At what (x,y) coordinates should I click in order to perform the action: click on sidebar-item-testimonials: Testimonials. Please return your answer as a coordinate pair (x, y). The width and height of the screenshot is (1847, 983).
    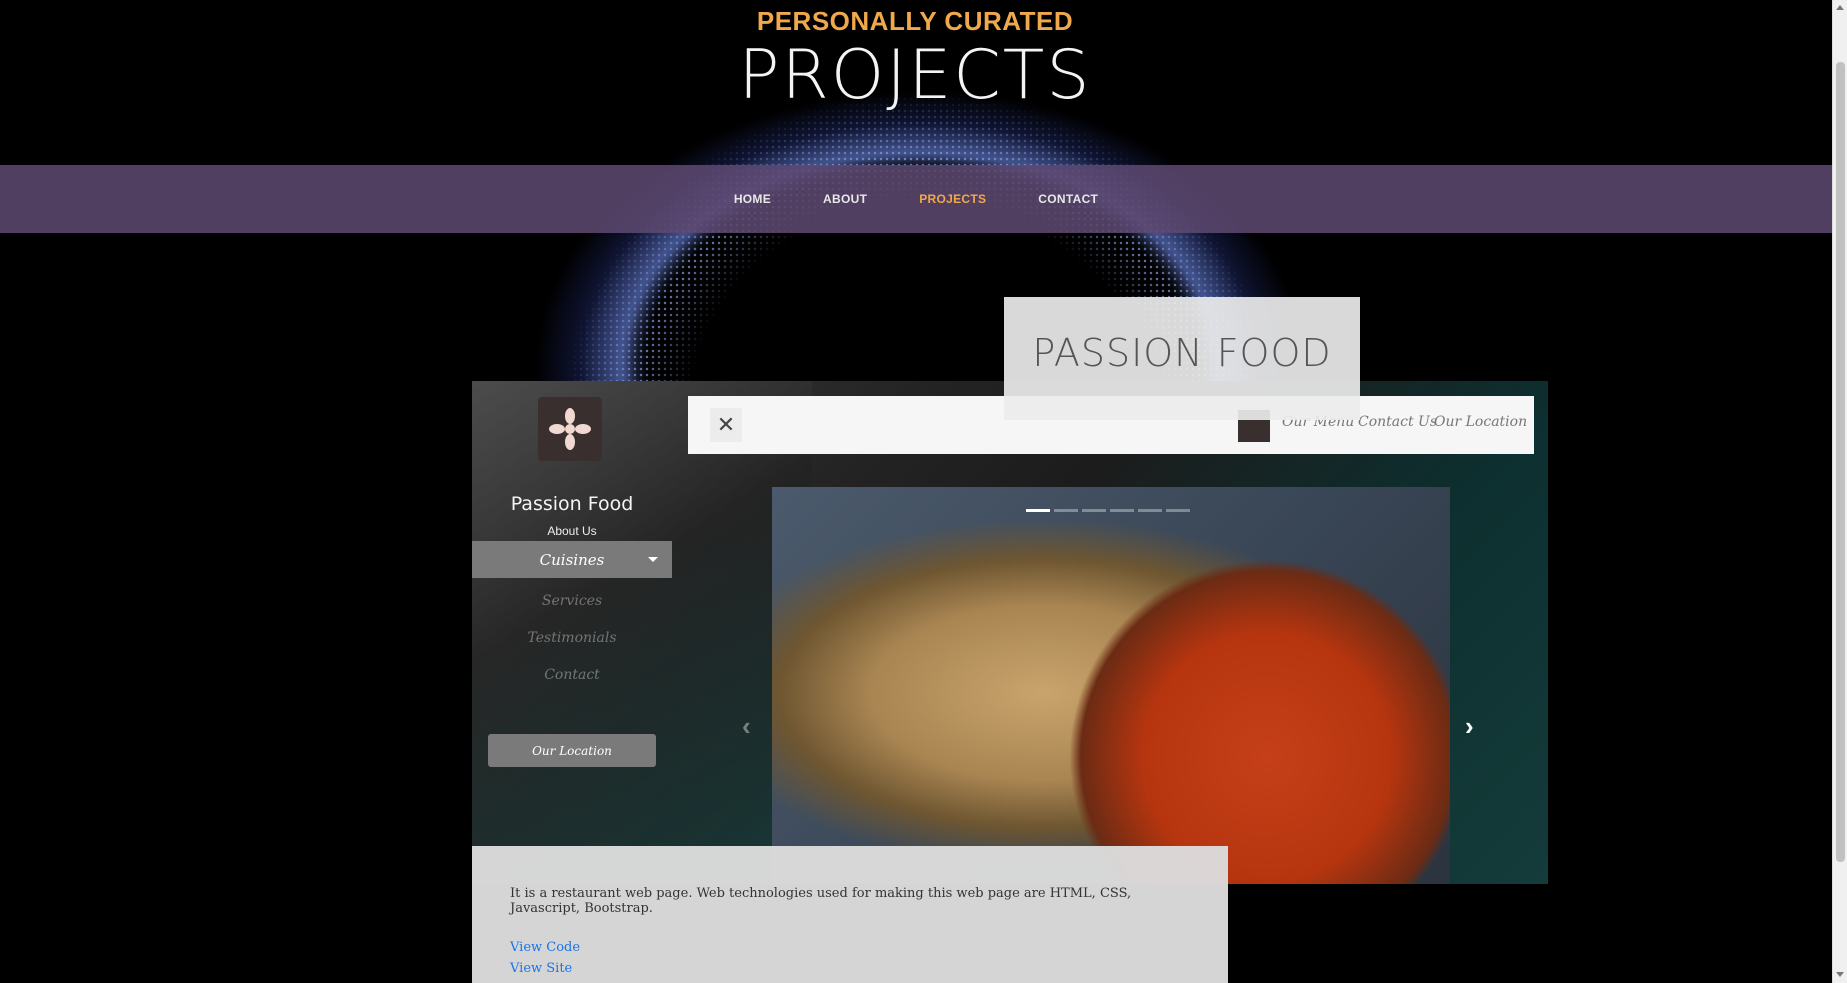
    Looking at the image, I should click on (572, 638).